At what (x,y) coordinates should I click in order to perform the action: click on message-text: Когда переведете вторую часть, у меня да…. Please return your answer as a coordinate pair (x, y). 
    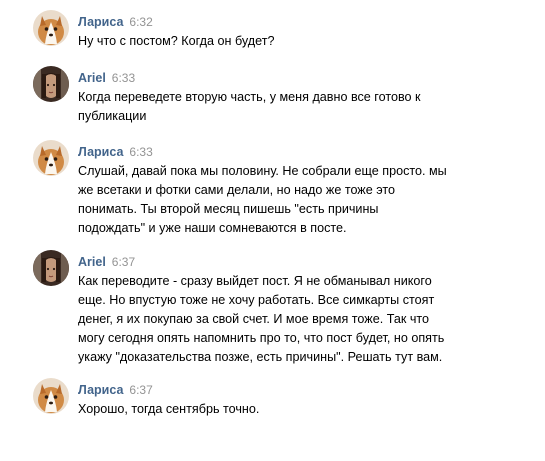
    Looking at the image, I should click on (278, 107).